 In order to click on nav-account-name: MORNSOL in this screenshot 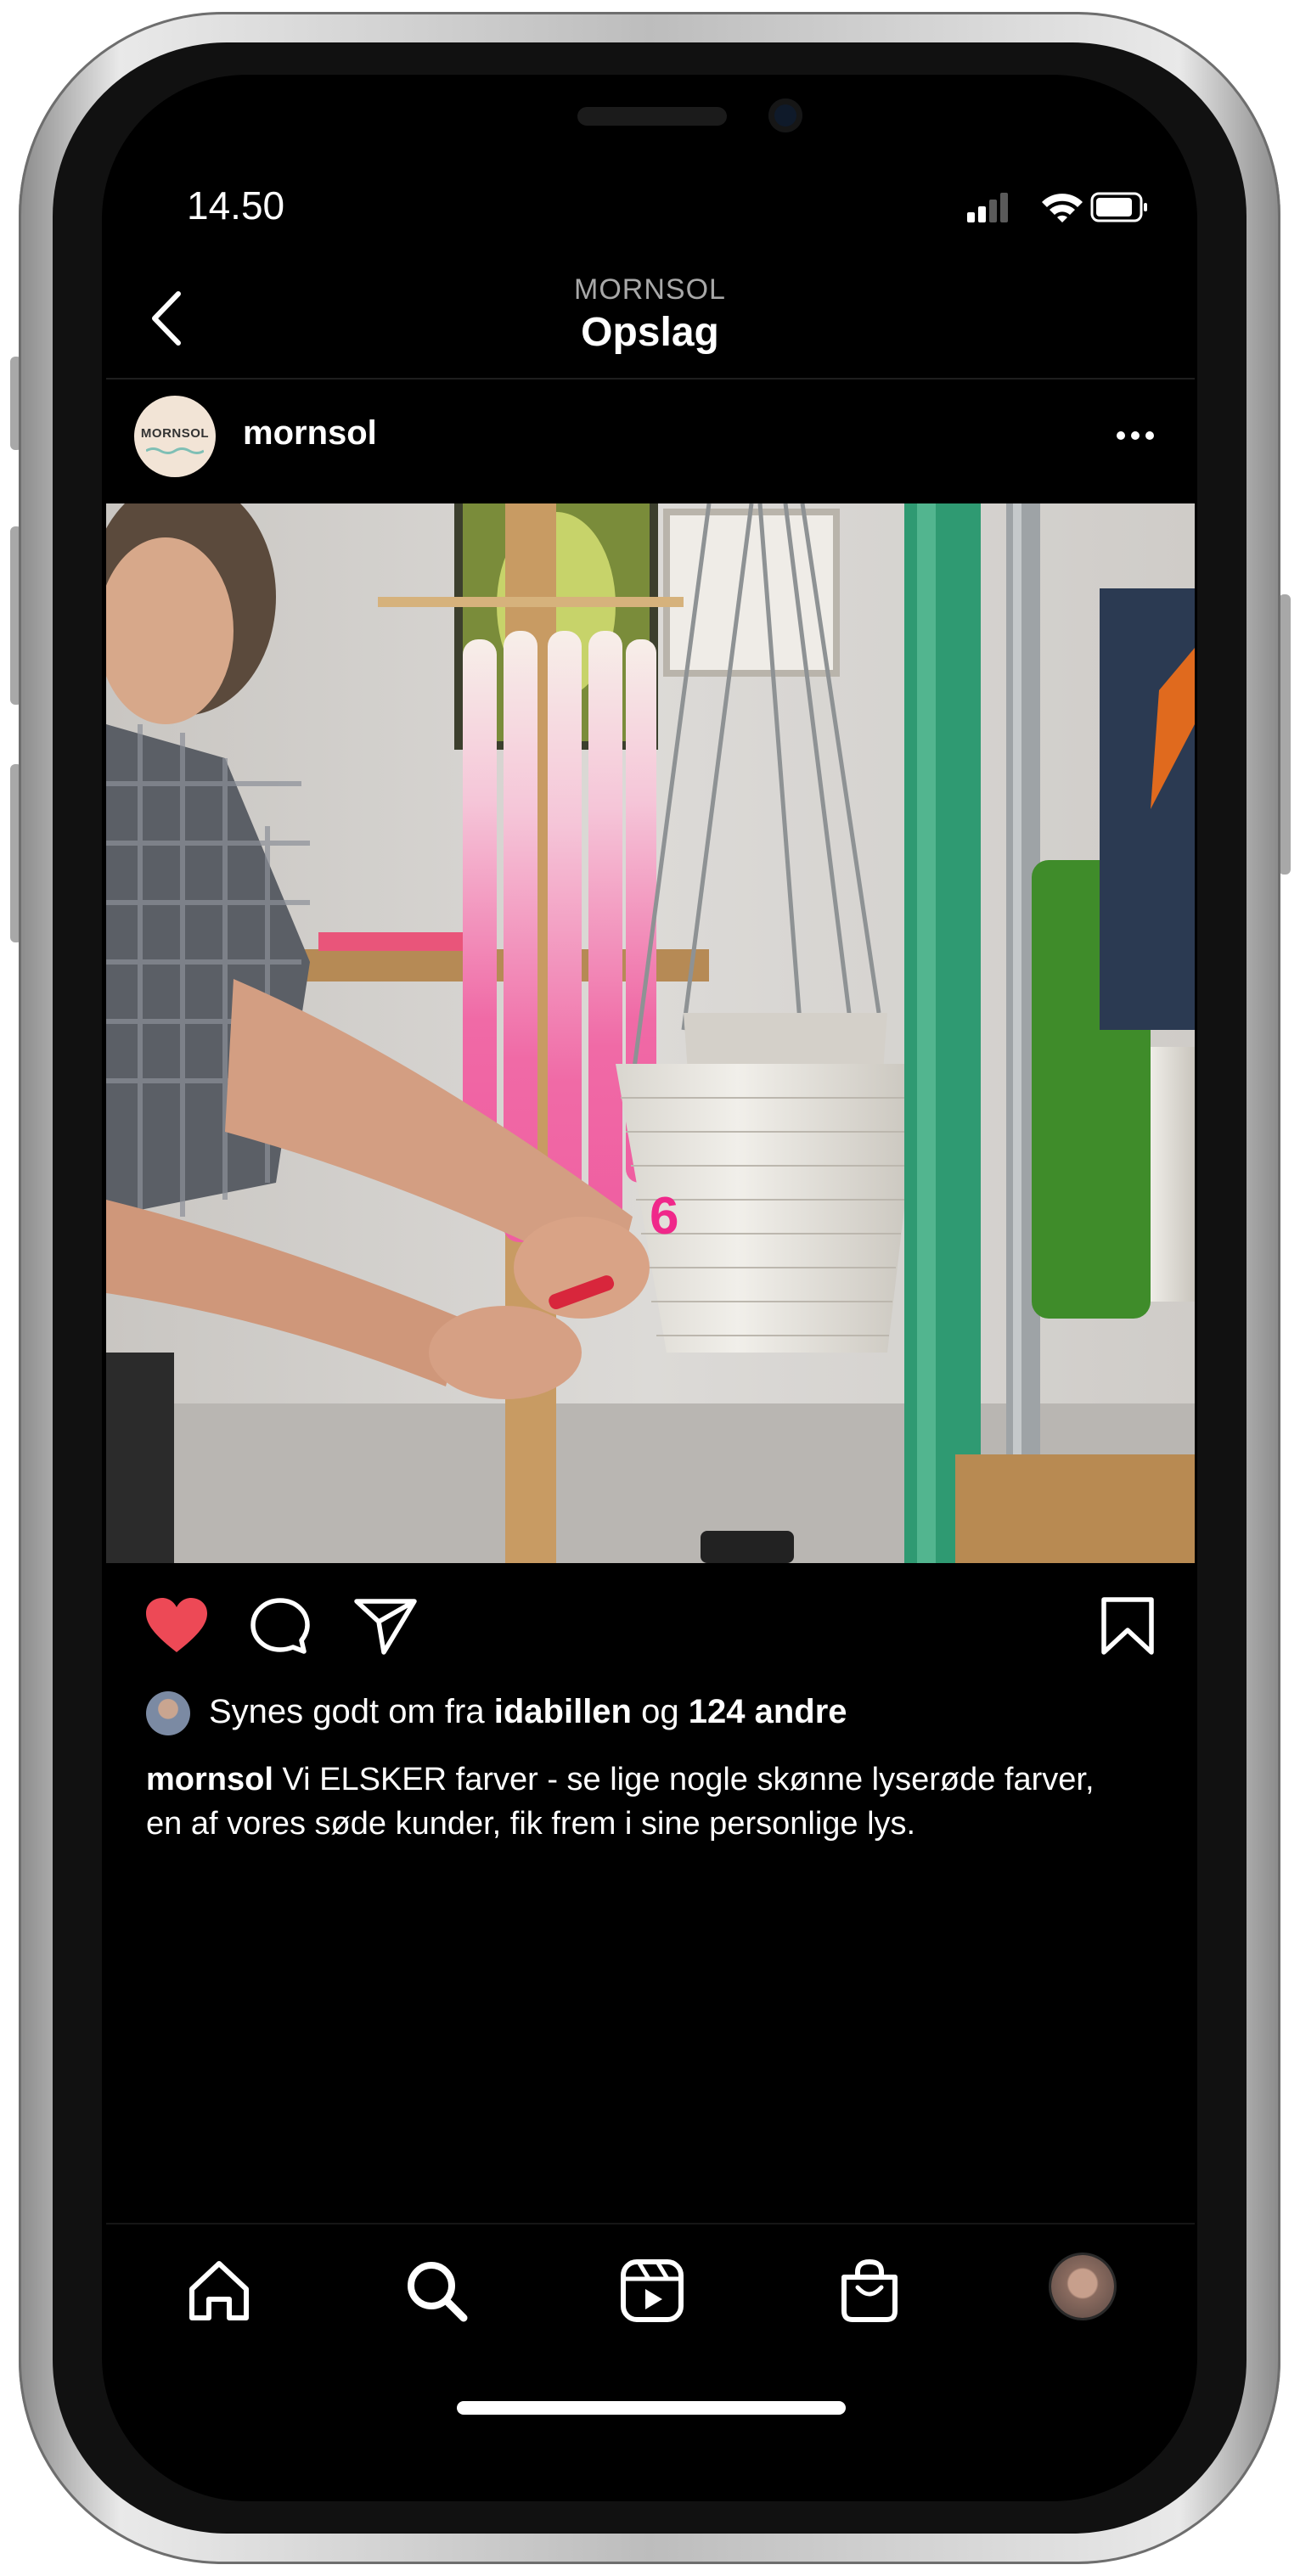, I will do `click(650, 289)`.